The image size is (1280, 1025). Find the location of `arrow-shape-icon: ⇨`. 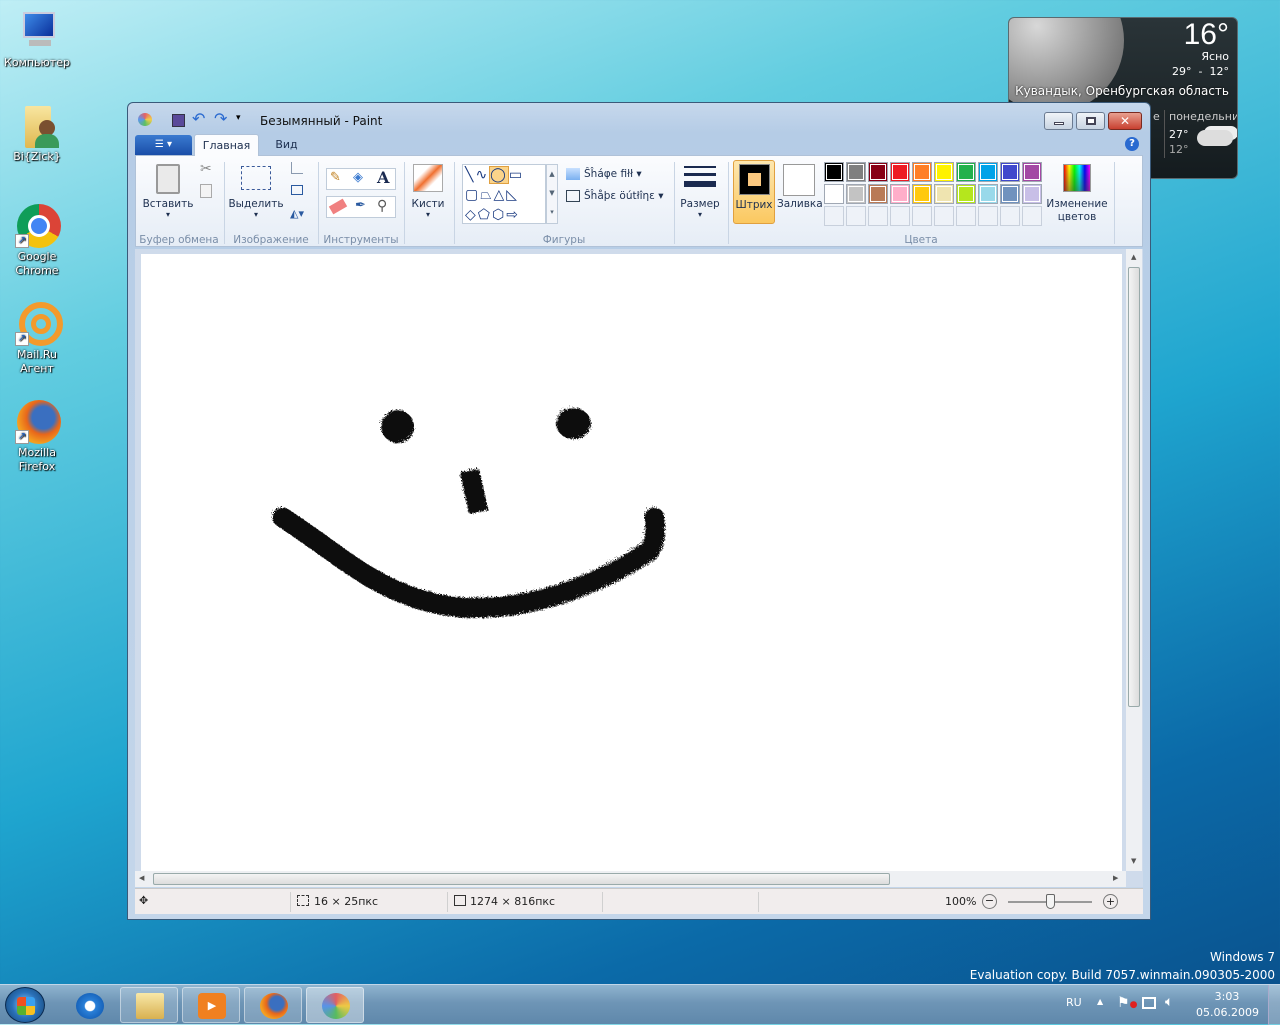

arrow-shape-icon: ⇨ is located at coordinates (513, 215).